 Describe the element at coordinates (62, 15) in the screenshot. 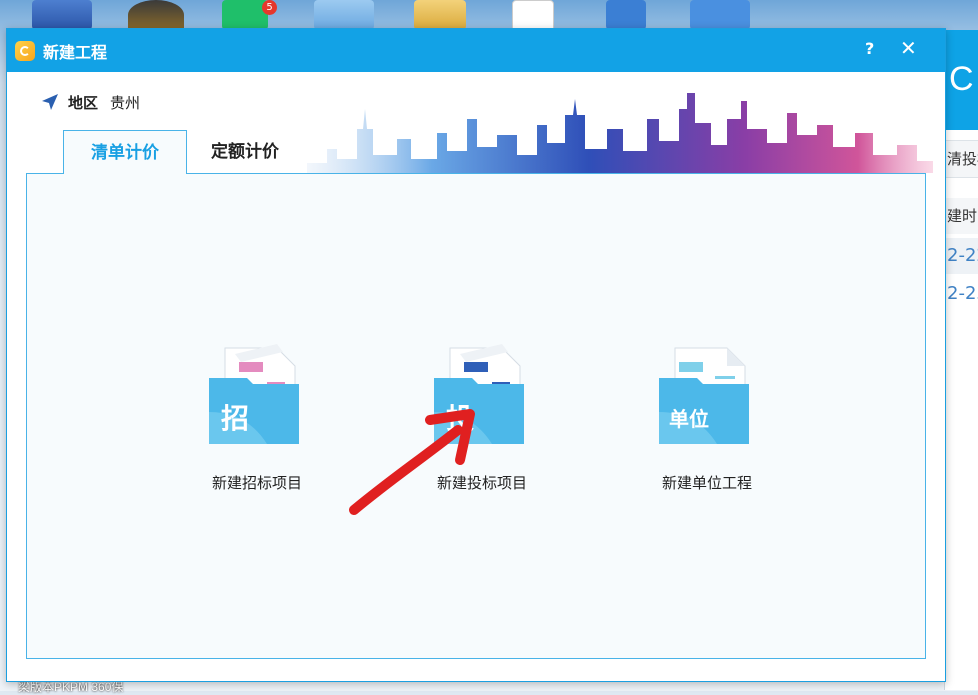

I see `sdog-desktop-icon` at that location.